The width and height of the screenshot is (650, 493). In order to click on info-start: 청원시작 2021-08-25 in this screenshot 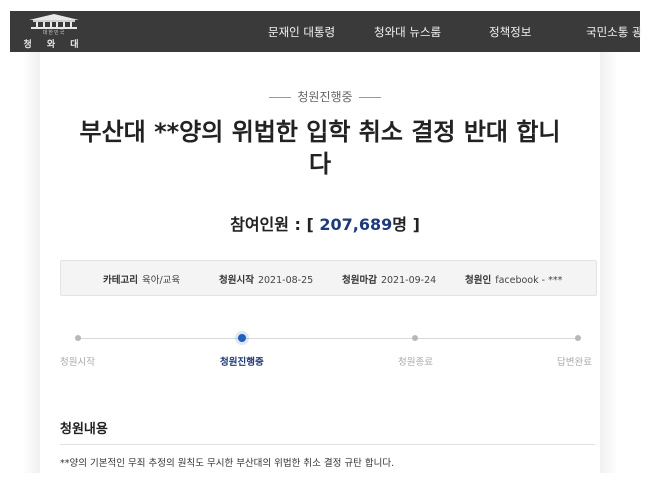, I will do `click(266, 279)`.